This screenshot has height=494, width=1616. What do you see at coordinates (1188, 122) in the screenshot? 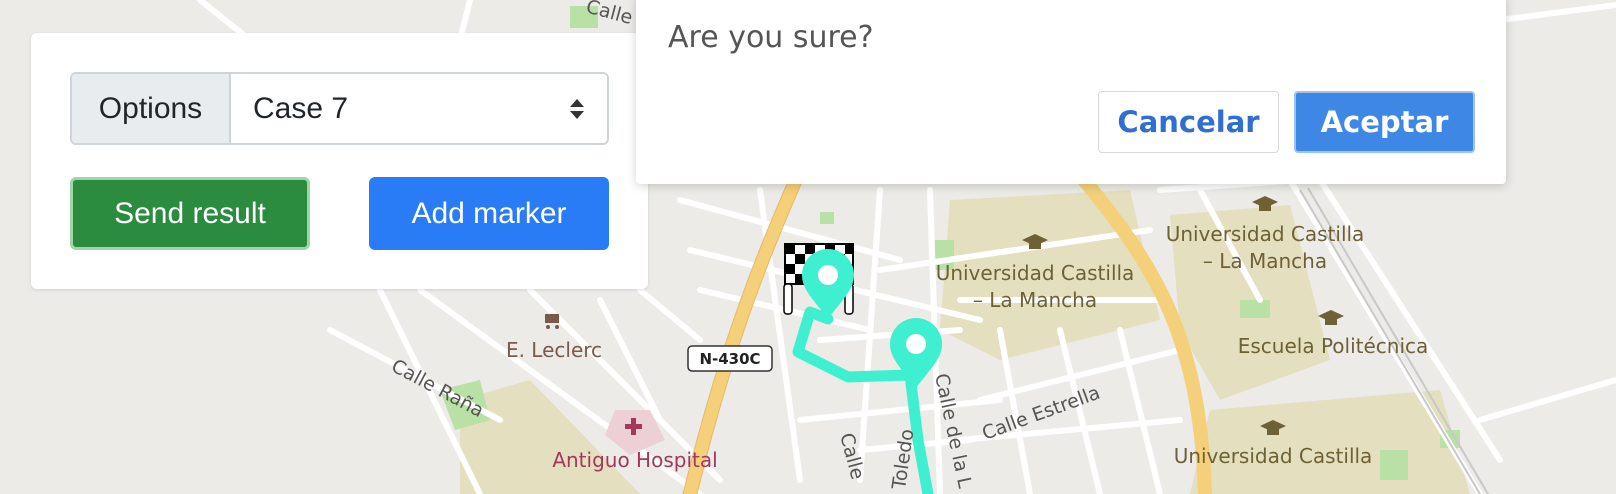
I see `cancel-button: Cancelar` at bounding box center [1188, 122].